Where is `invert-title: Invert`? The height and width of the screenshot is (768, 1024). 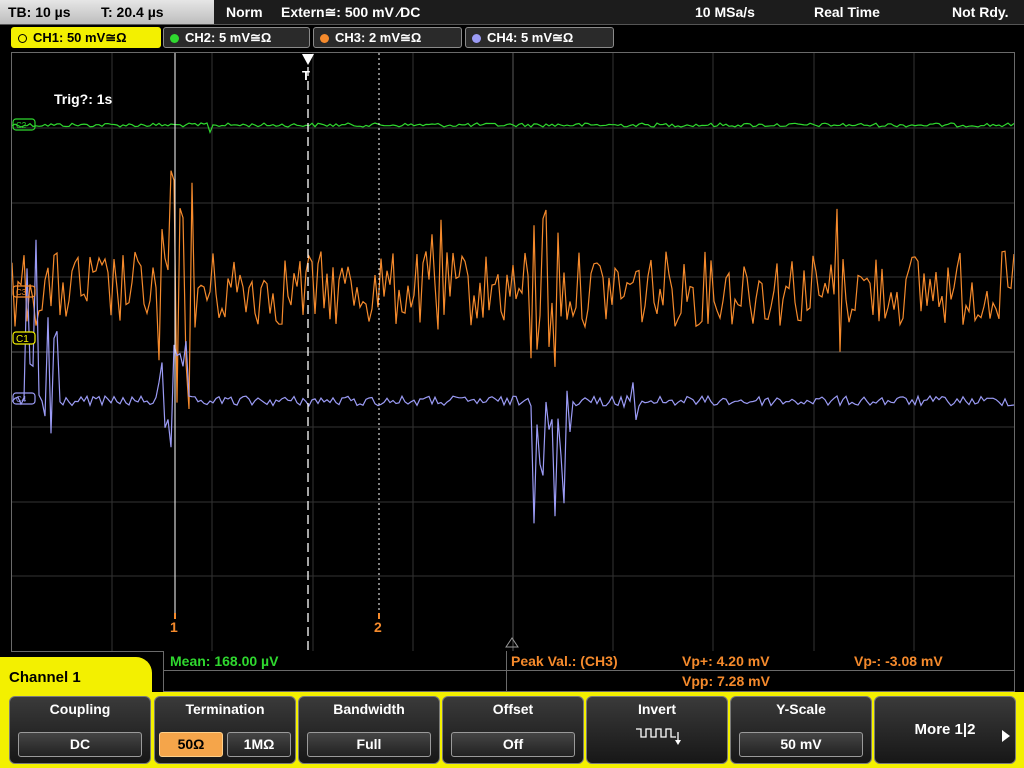 invert-title: Invert is located at coordinates (657, 709).